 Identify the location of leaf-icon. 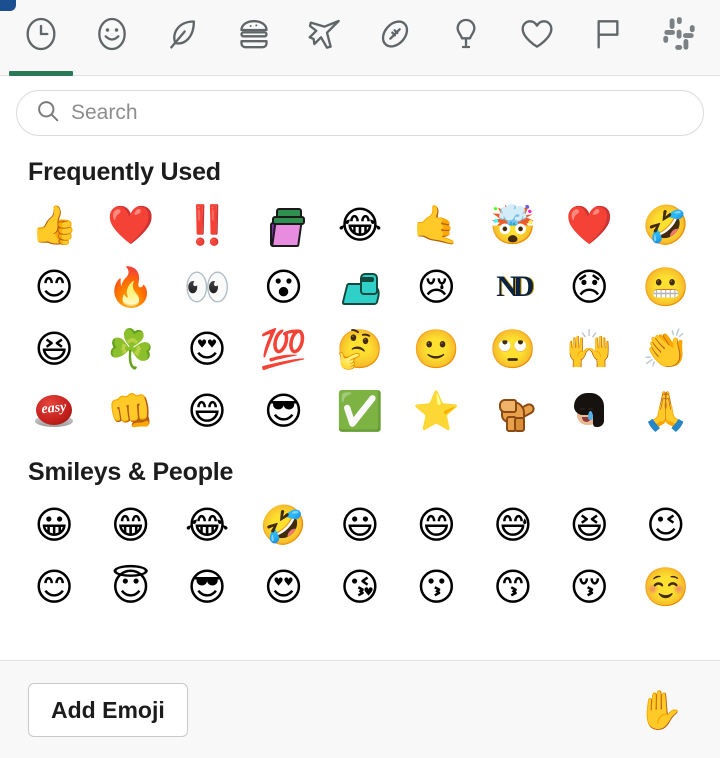
(183, 34).